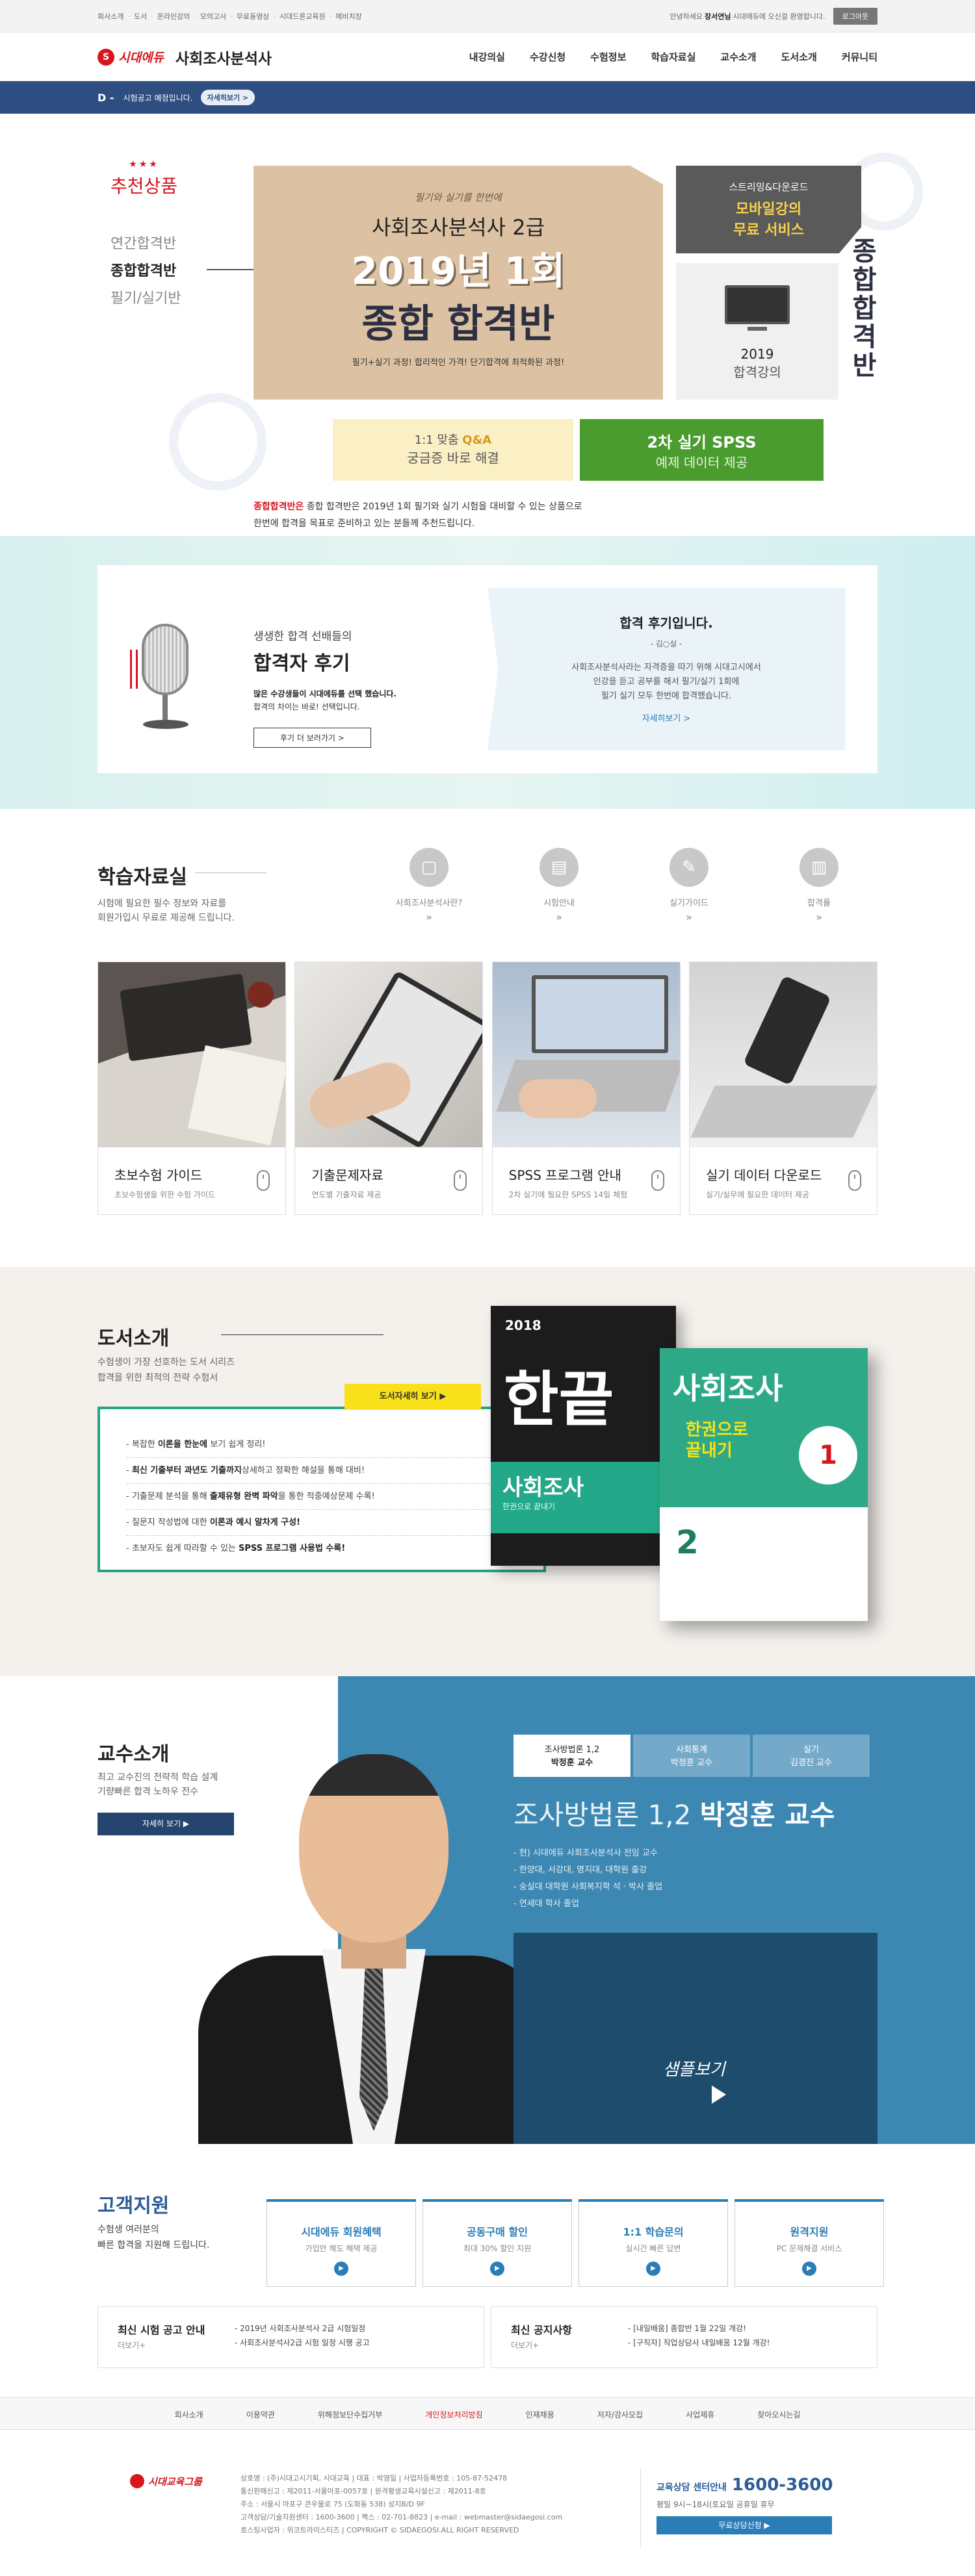 The height and width of the screenshot is (2576, 975). What do you see at coordinates (175, 2481) in the screenshot?
I see `footer-logo-text: 시대교육그룹` at bounding box center [175, 2481].